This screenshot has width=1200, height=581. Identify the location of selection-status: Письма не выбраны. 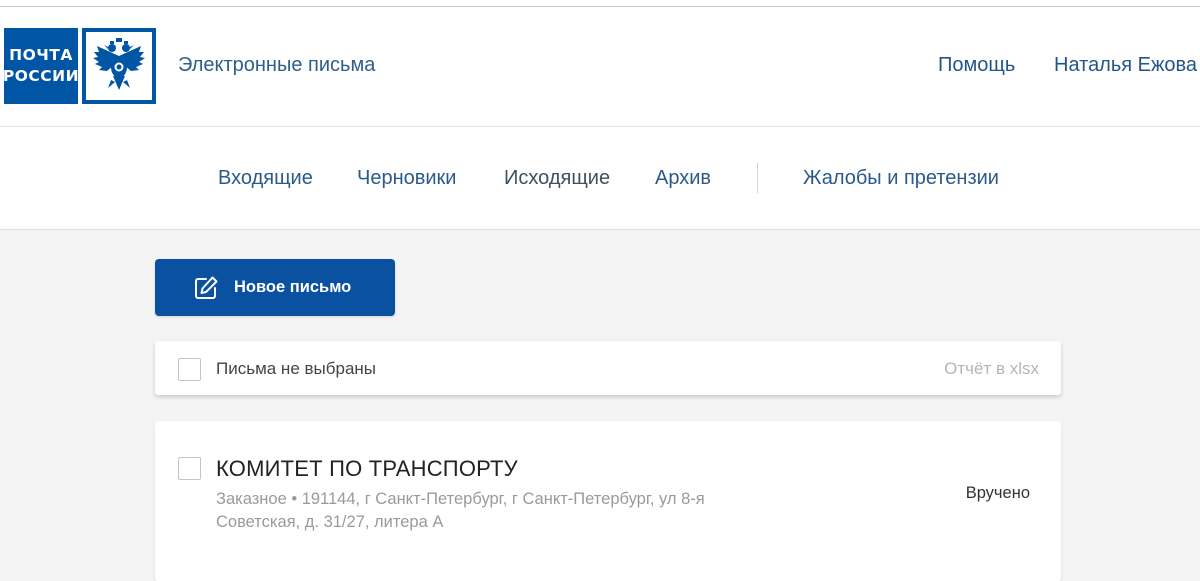
(296, 368).